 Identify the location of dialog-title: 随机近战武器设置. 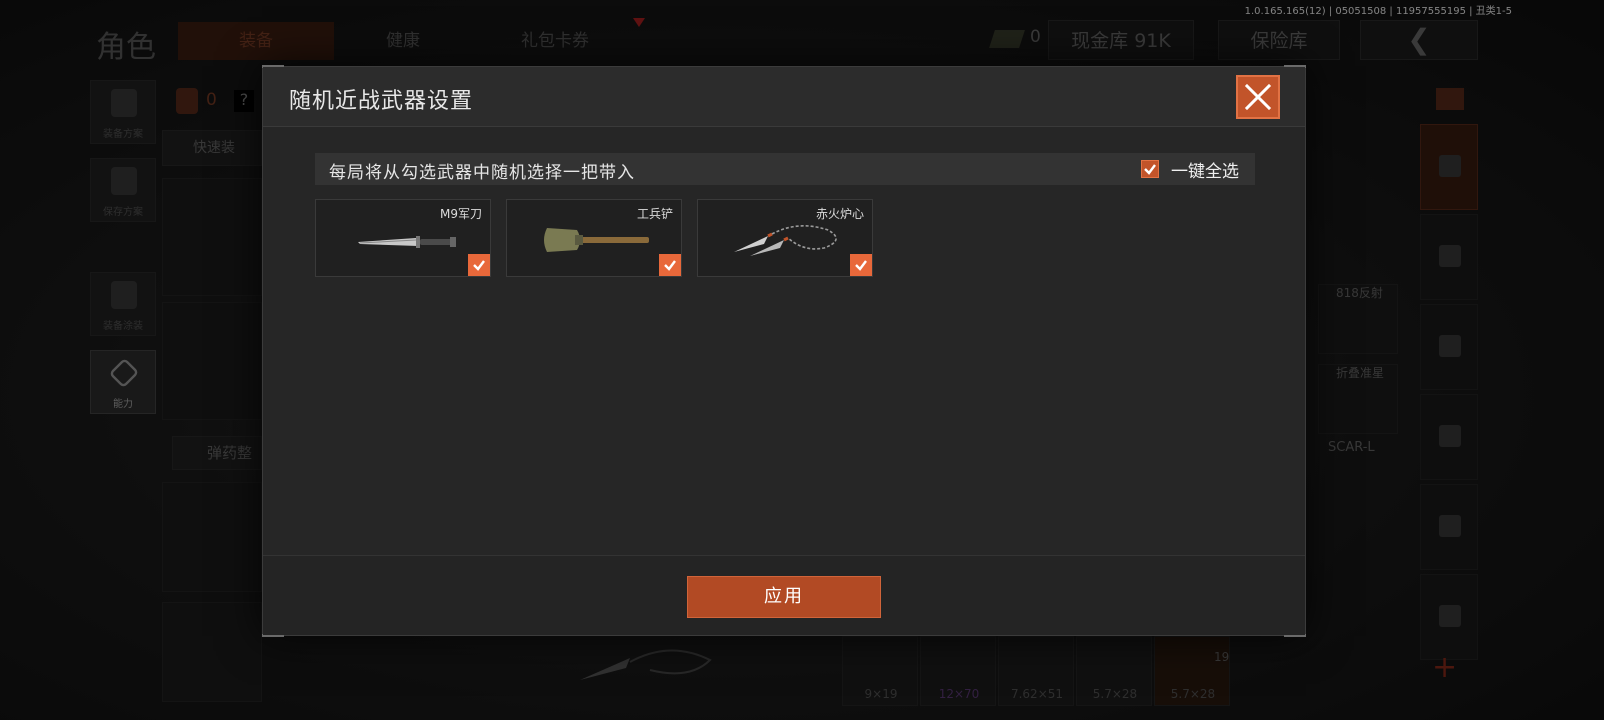
(381, 101).